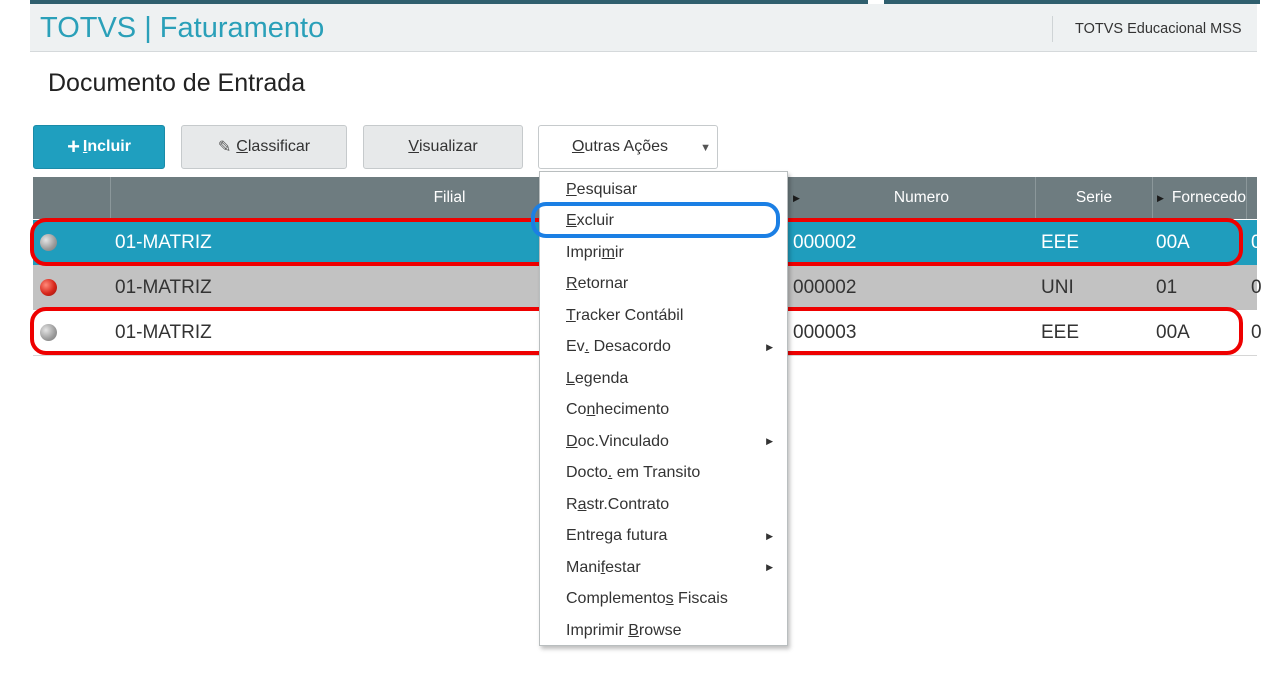 Image resolution: width=1277 pixels, height=681 pixels. Describe the element at coordinates (663, 221) in the screenshot. I see `menu-item: Excluir` at that location.